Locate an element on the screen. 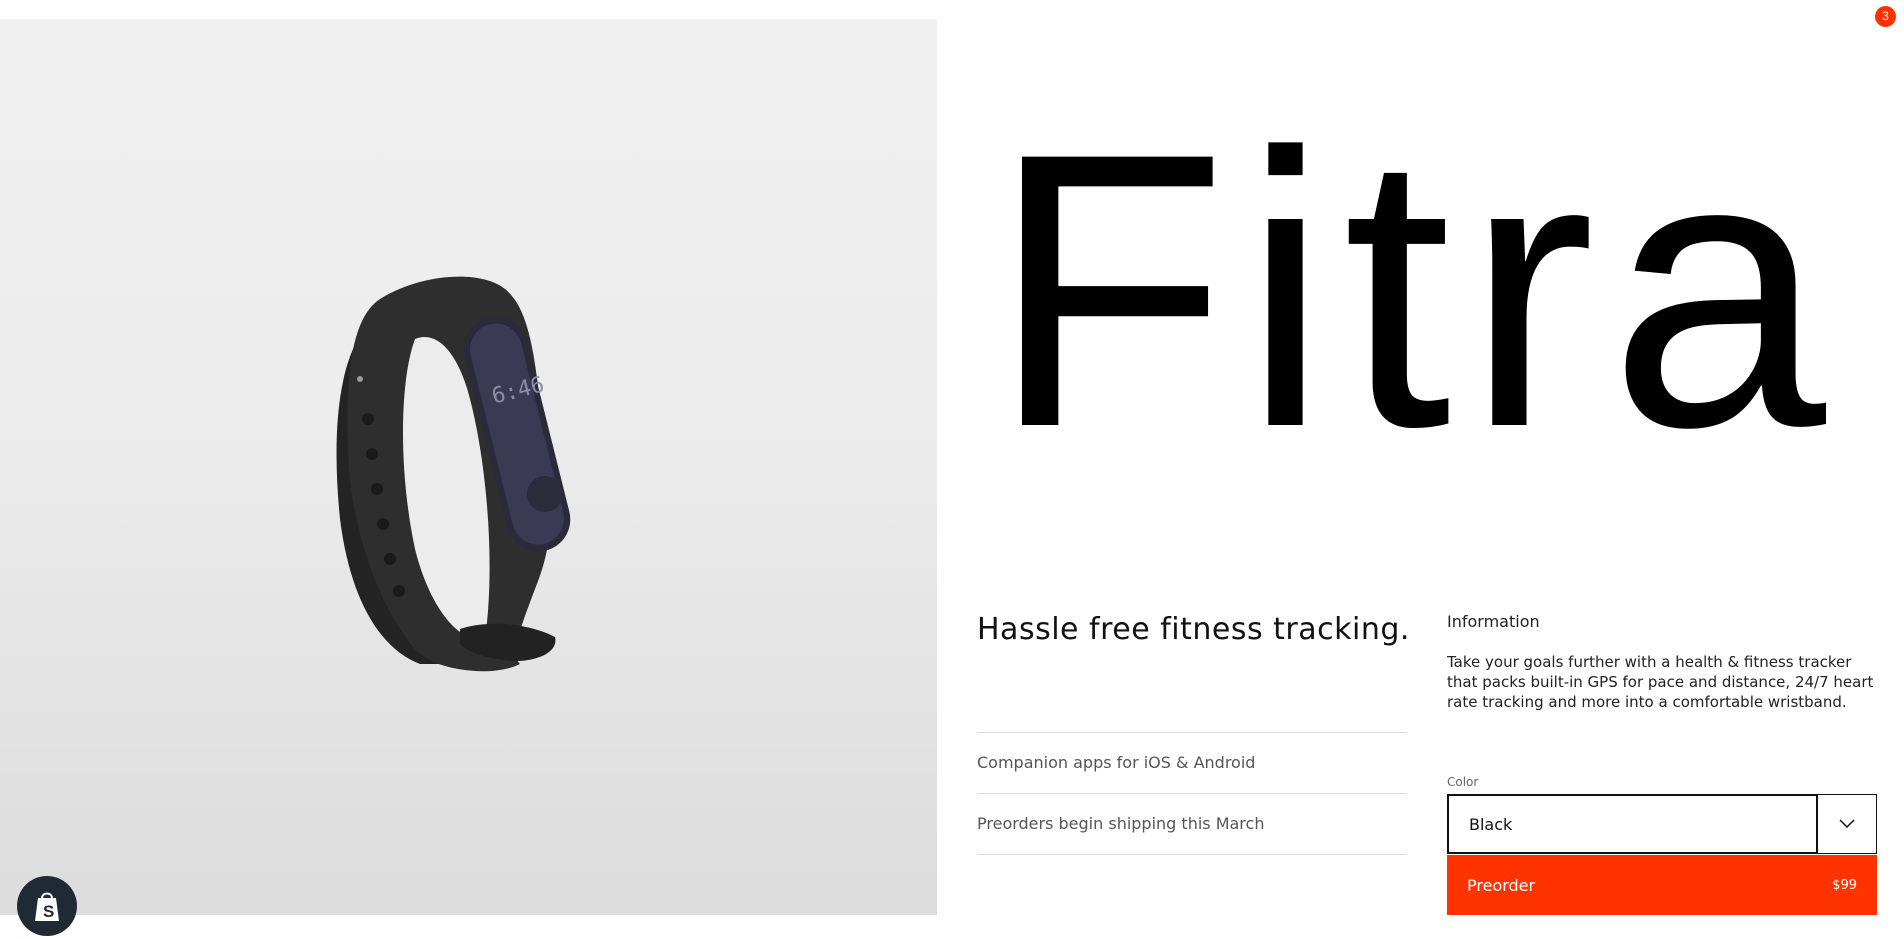 This screenshot has width=1904, height=939. preorder-label: Preorder is located at coordinates (1501, 885).